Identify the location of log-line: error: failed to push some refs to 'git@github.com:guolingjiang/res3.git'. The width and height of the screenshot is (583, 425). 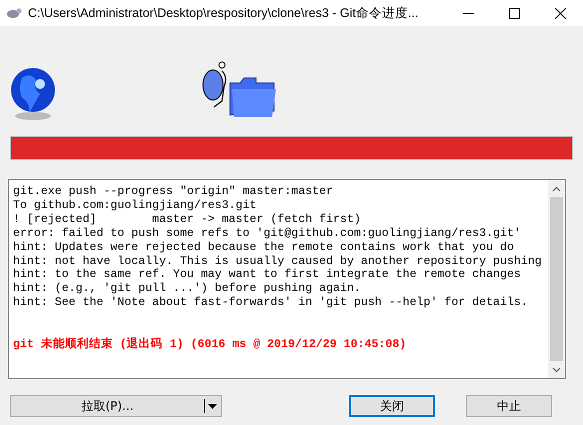
(267, 233).